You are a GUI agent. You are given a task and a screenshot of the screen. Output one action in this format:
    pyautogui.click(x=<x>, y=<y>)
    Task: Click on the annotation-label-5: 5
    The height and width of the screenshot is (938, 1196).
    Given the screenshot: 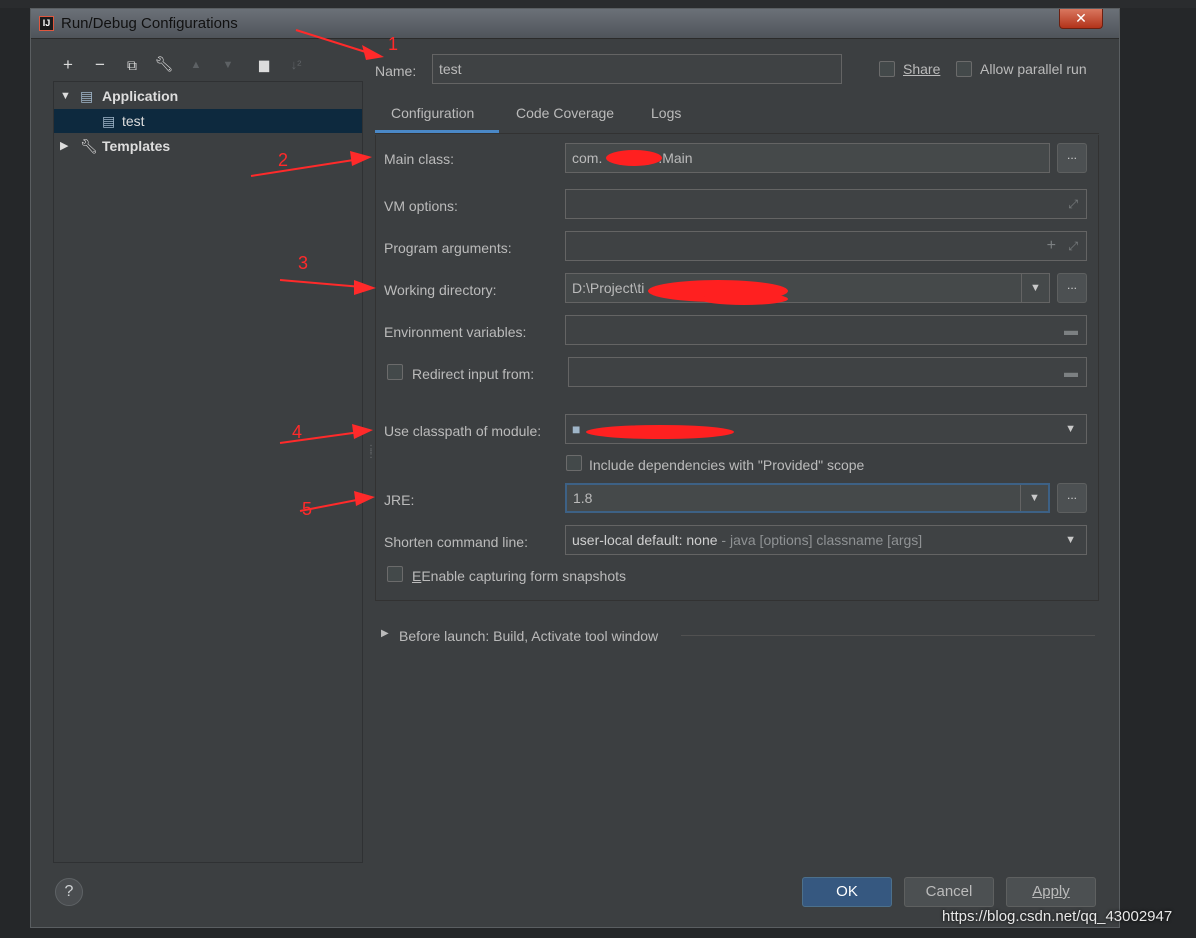 What is the action you would take?
    pyautogui.click(x=307, y=509)
    